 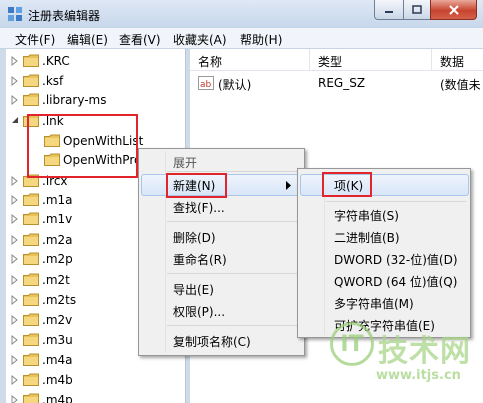 What do you see at coordinates (374, 303) in the screenshot?
I see `submenu-multistring-value: 多字符串值(M)` at bounding box center [374, 303].